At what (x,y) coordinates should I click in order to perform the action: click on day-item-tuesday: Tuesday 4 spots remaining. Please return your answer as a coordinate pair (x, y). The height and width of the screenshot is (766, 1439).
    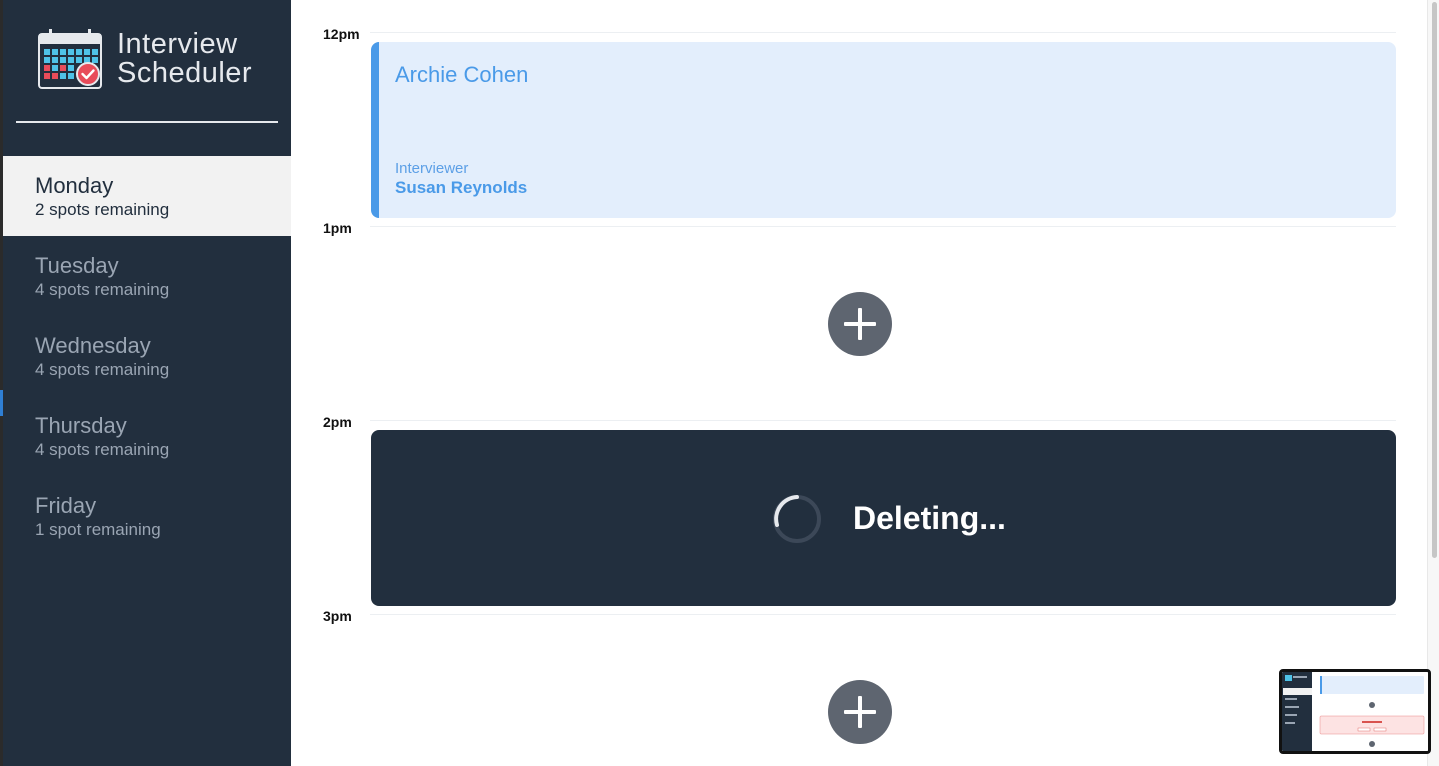
    Looking at the image, I should click on (147, 276).